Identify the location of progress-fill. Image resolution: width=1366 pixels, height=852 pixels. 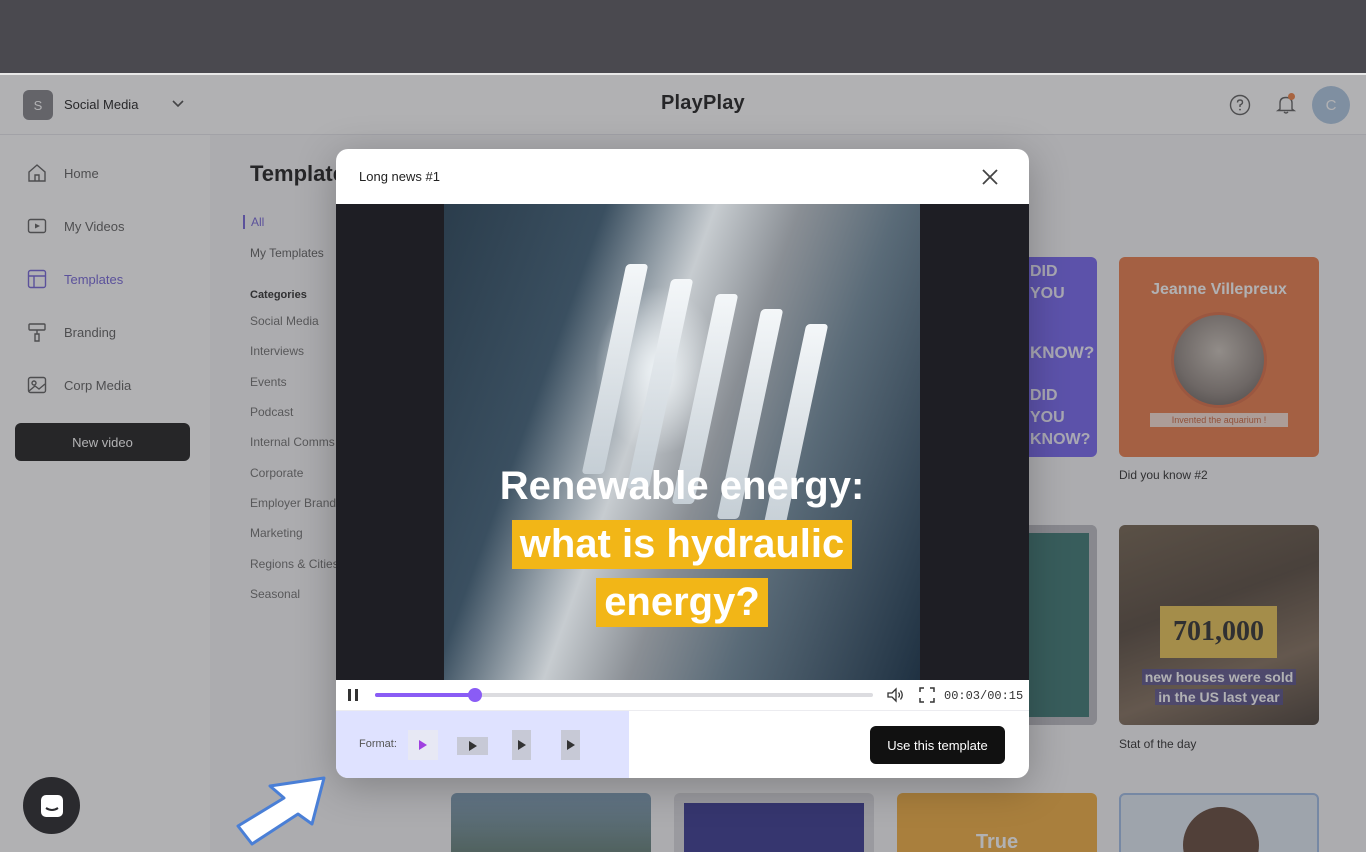
(425, 695).